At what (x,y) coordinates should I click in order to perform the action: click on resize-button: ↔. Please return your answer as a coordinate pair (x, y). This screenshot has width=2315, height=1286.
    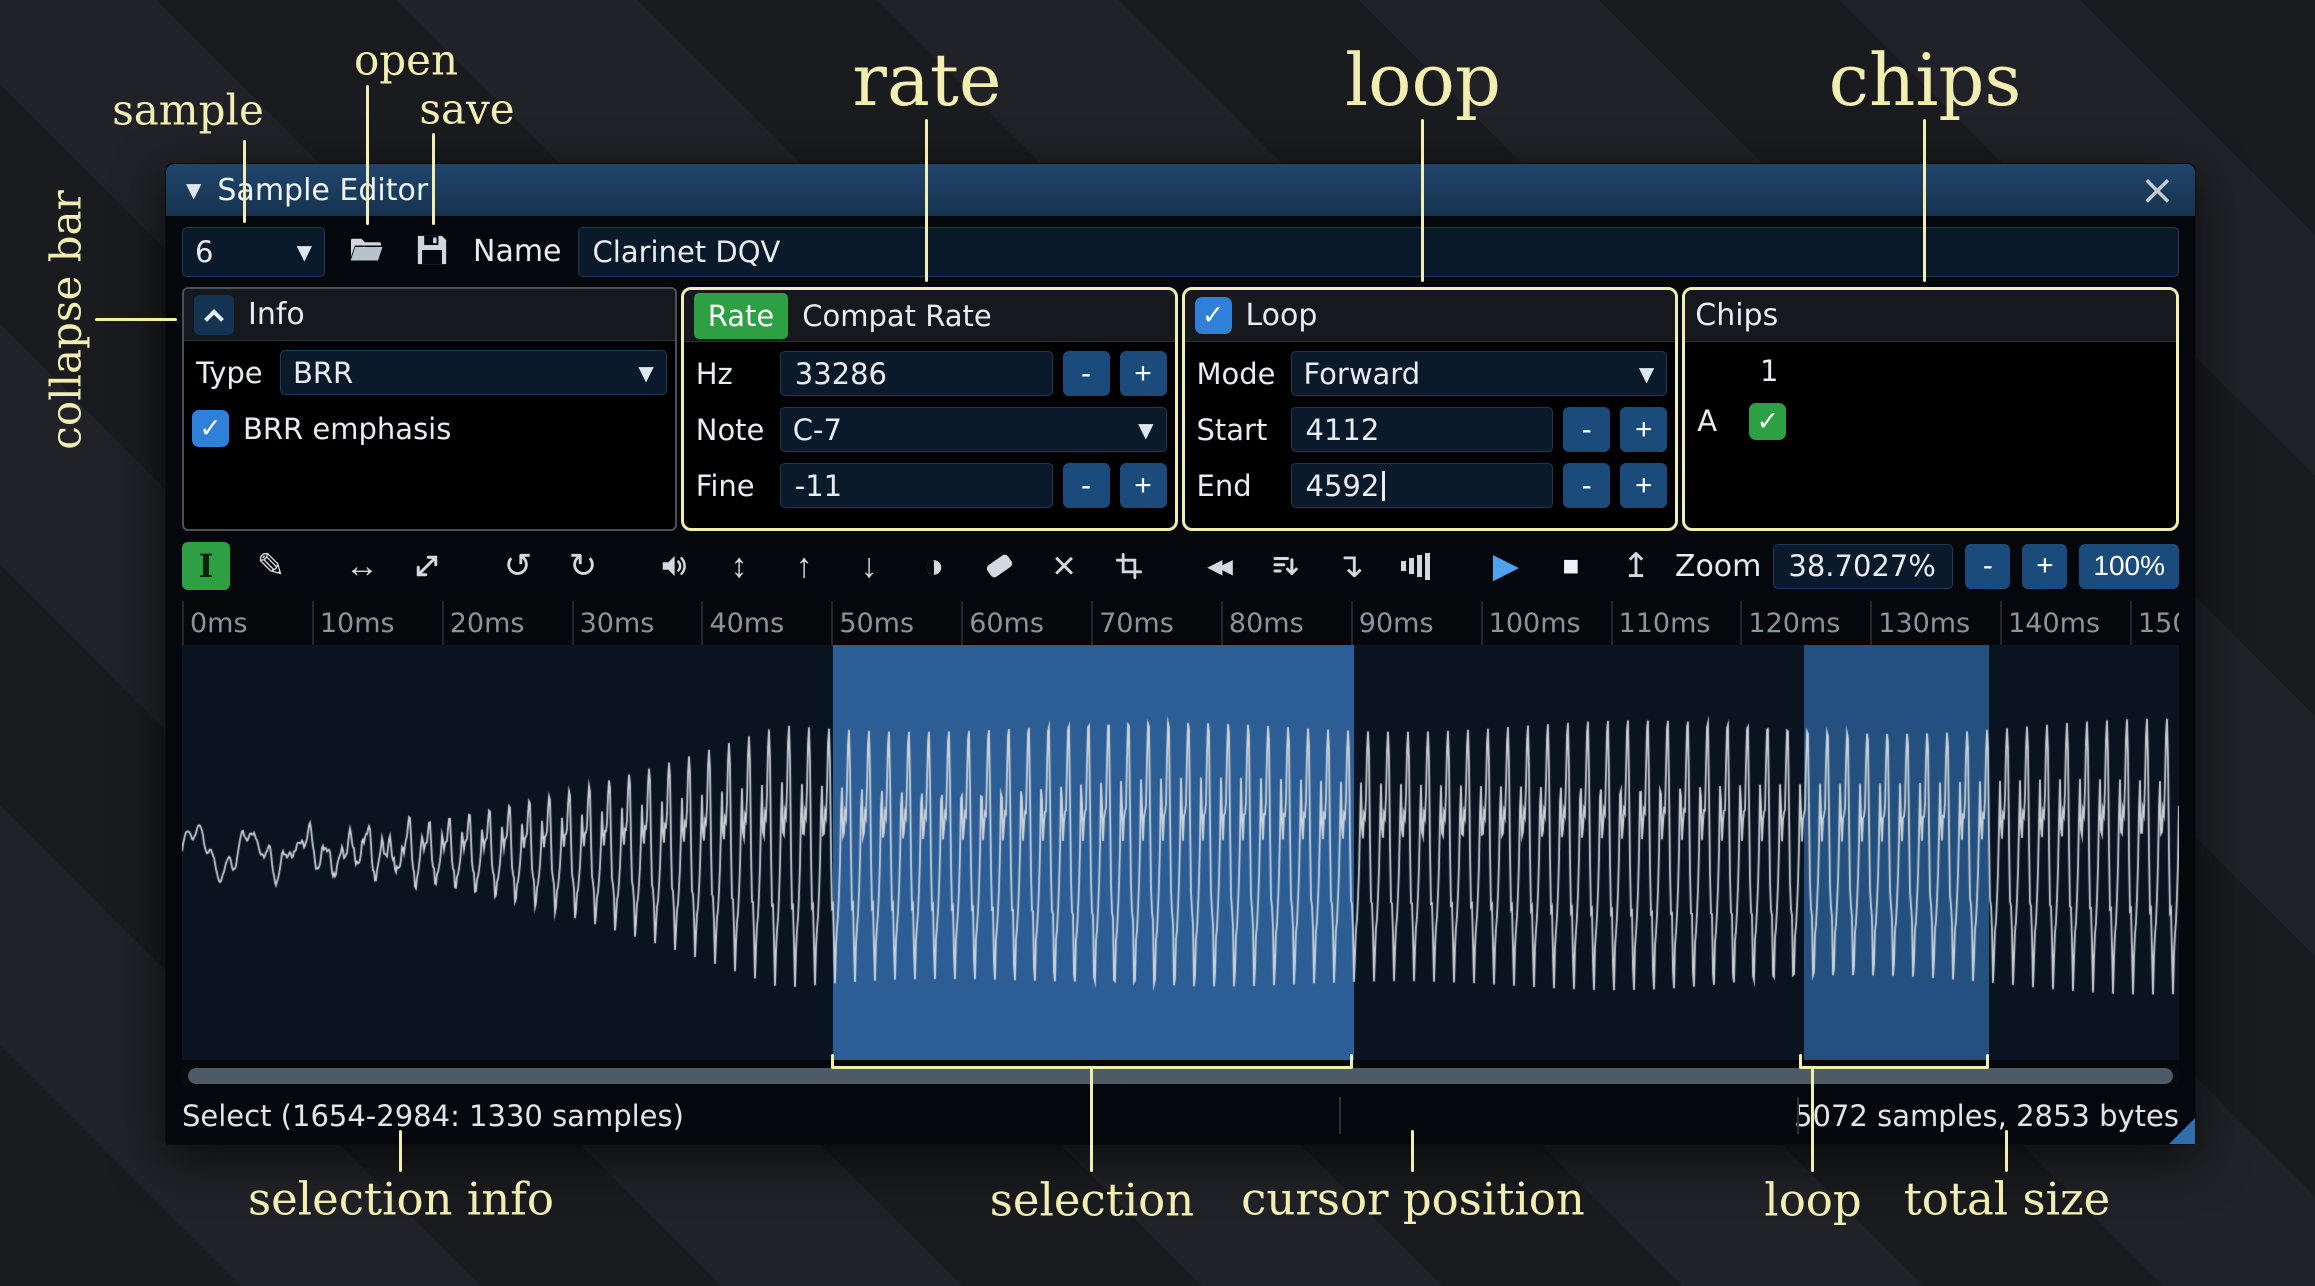
    Looking at the image, I should click on (362, 566).